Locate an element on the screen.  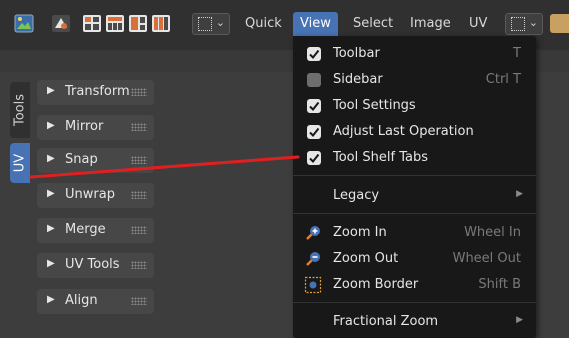
menu-quick: Quick is located at coordinates (263, 24).